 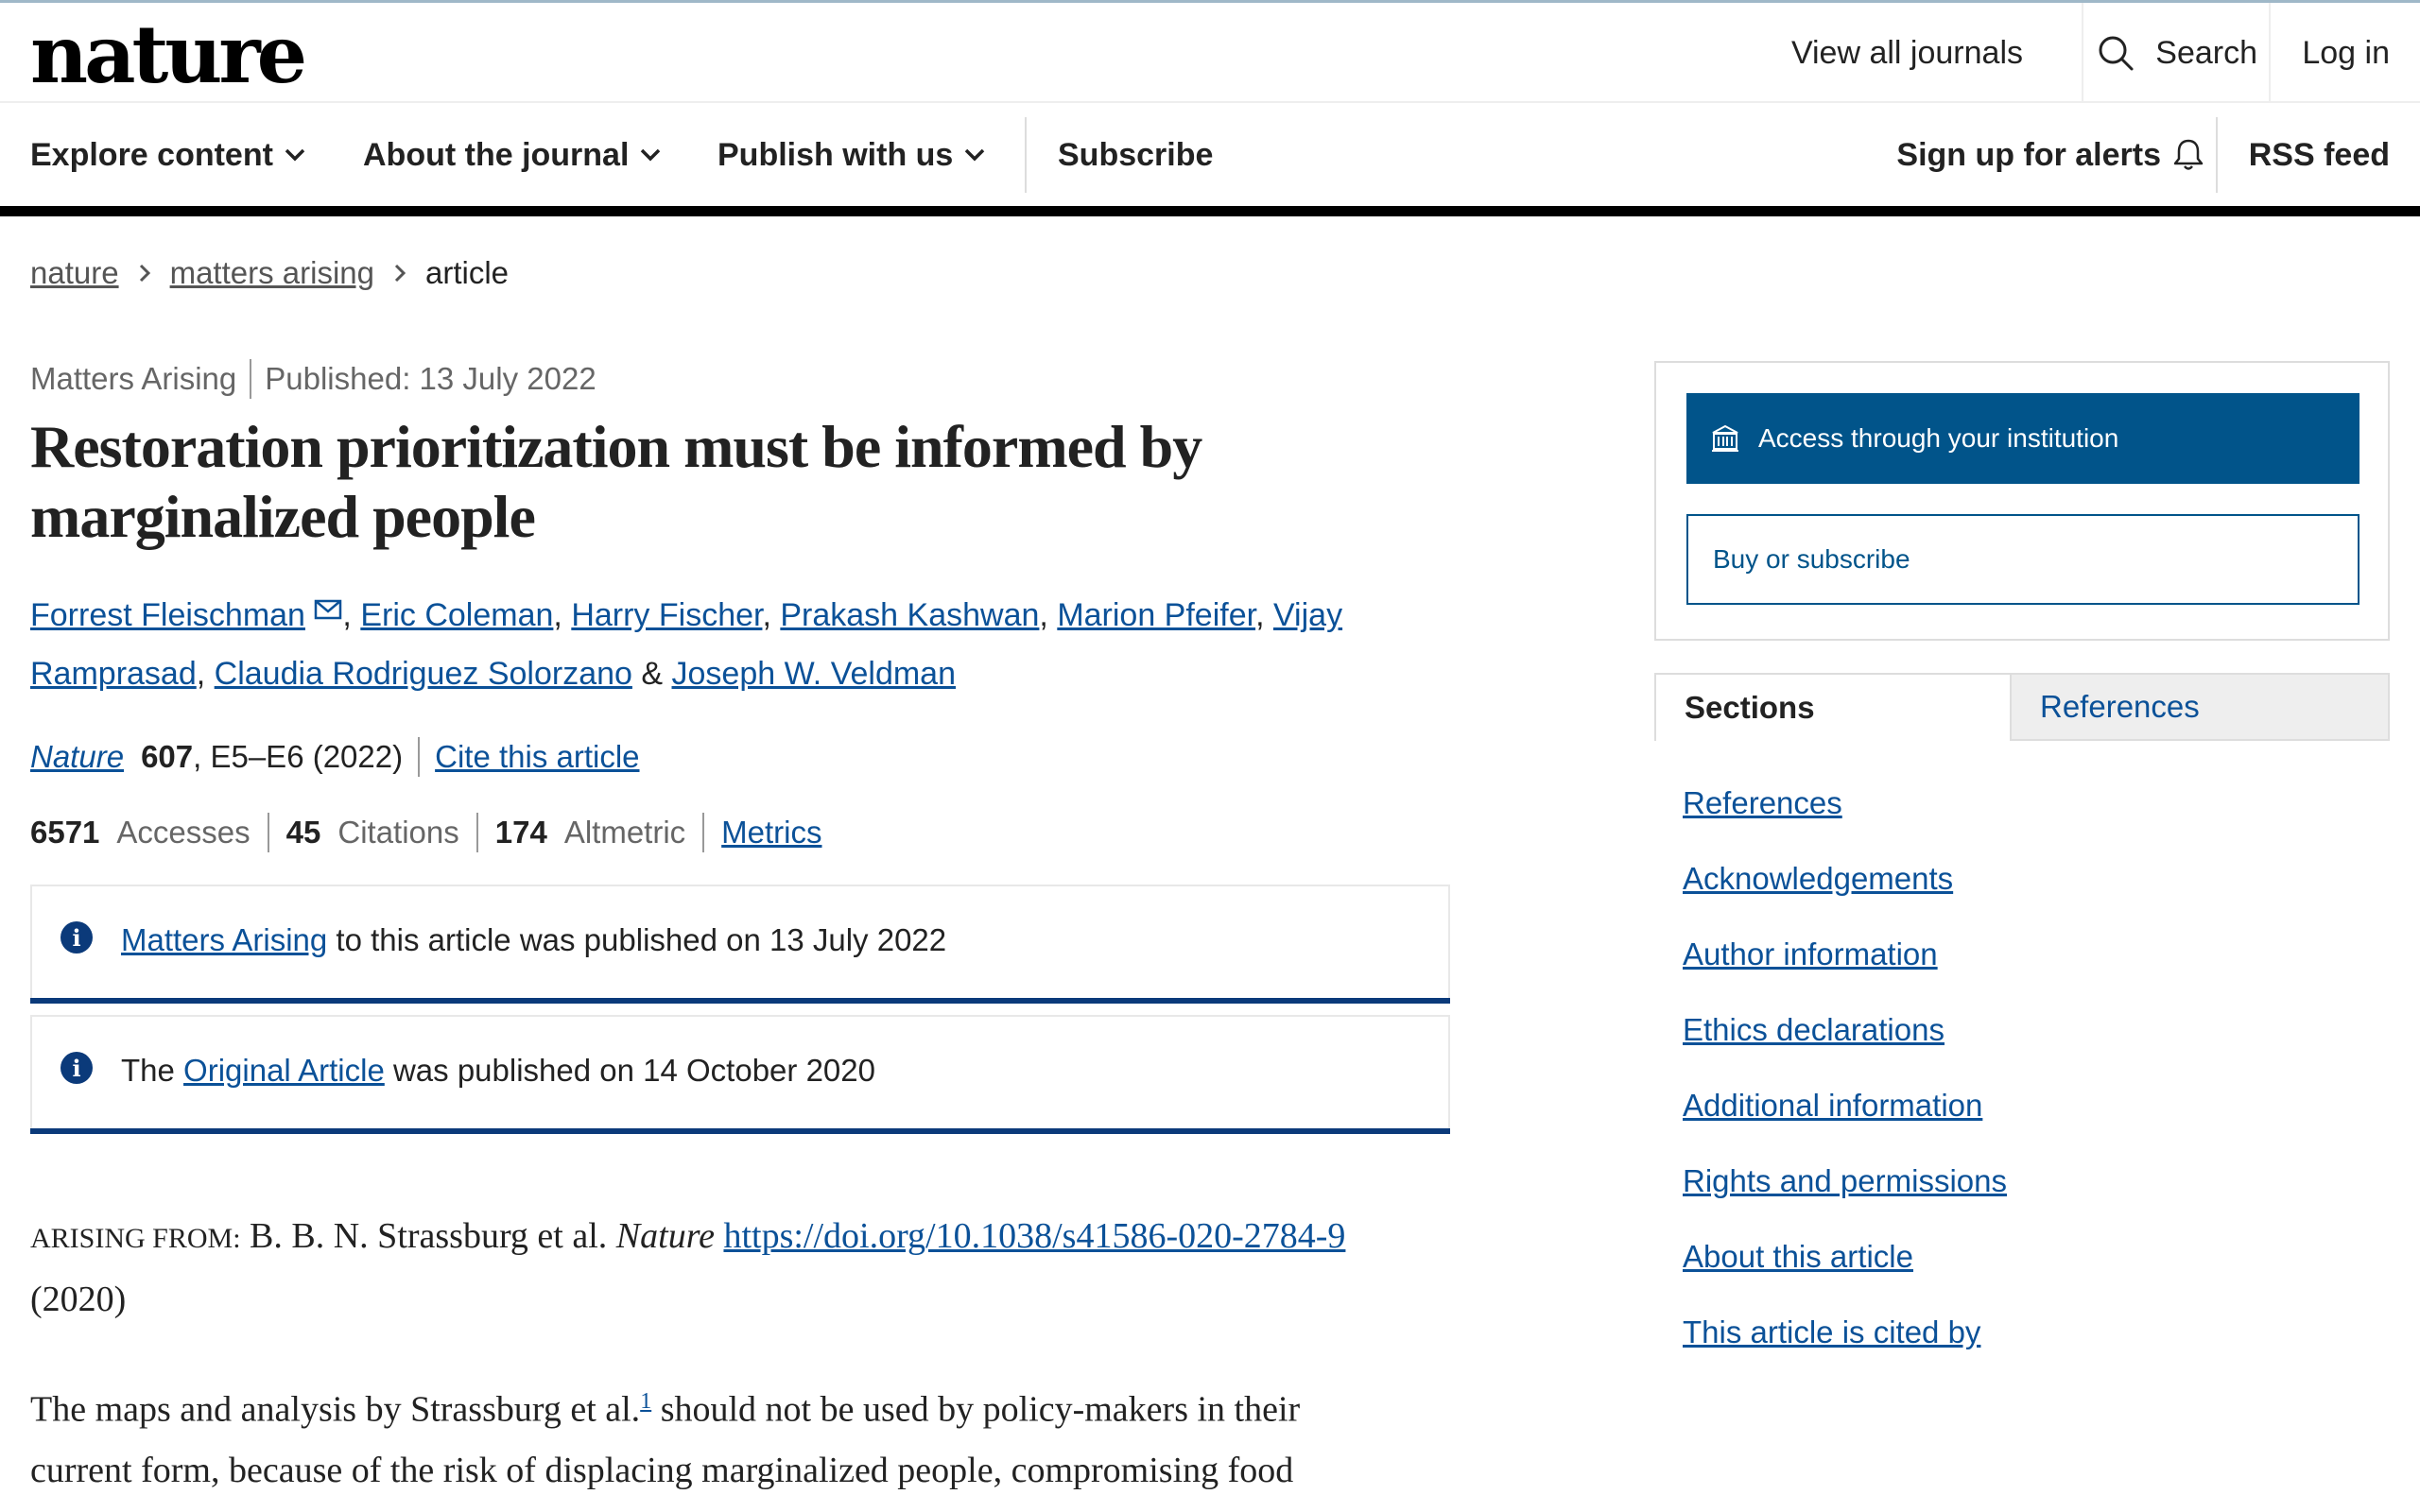 I want to click on login-link: Log in, so click(x=2346, y=53).